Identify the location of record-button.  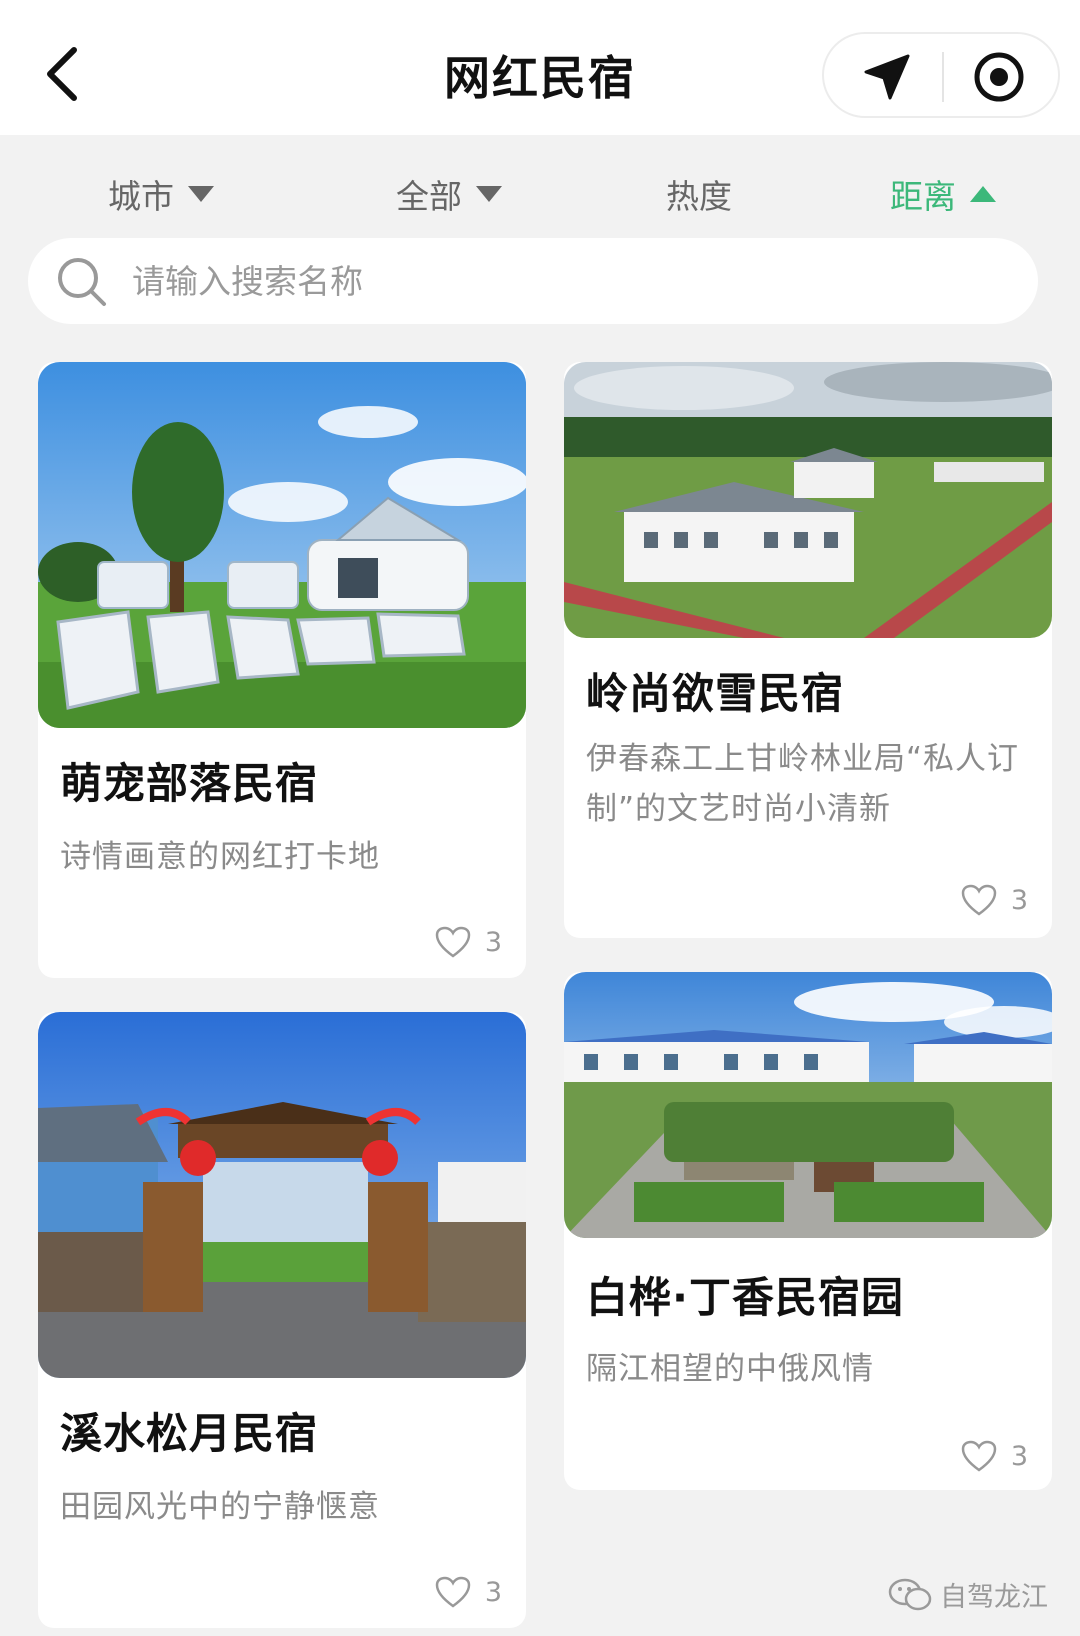
(999, 77).